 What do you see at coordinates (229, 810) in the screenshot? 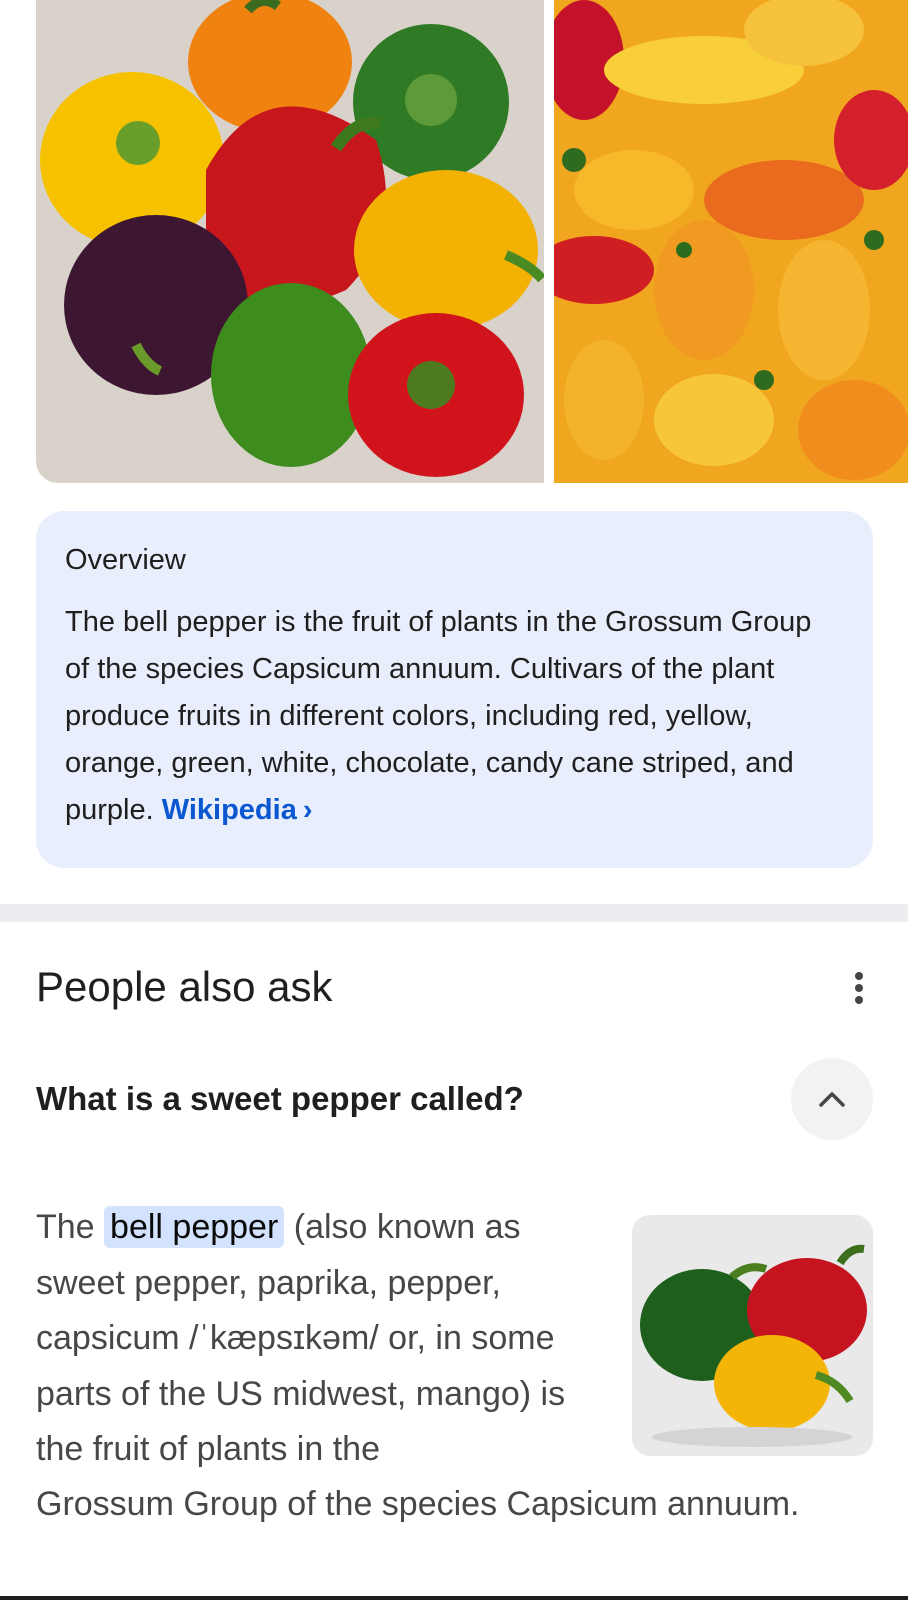
I see `wikipedia-link-label: Wikipedia` at bounding box center [229, 810].